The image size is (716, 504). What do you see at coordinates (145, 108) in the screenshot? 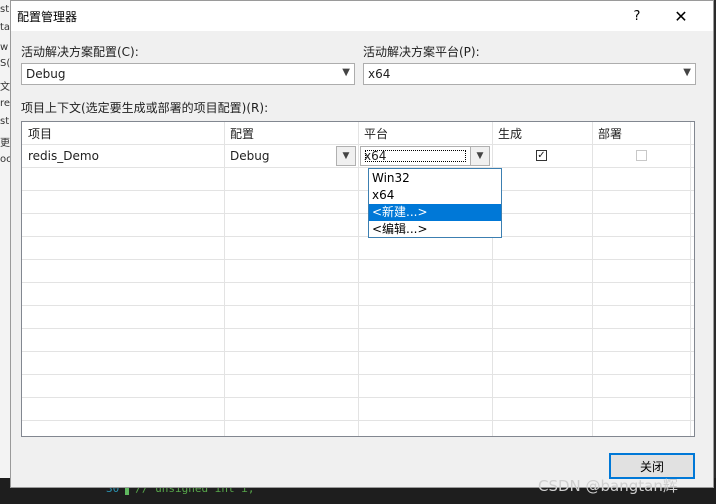
I see `project-context-label: 项目上下文(选定要生成或部署的项目配置)(R):` at bounding box center [145, 108].